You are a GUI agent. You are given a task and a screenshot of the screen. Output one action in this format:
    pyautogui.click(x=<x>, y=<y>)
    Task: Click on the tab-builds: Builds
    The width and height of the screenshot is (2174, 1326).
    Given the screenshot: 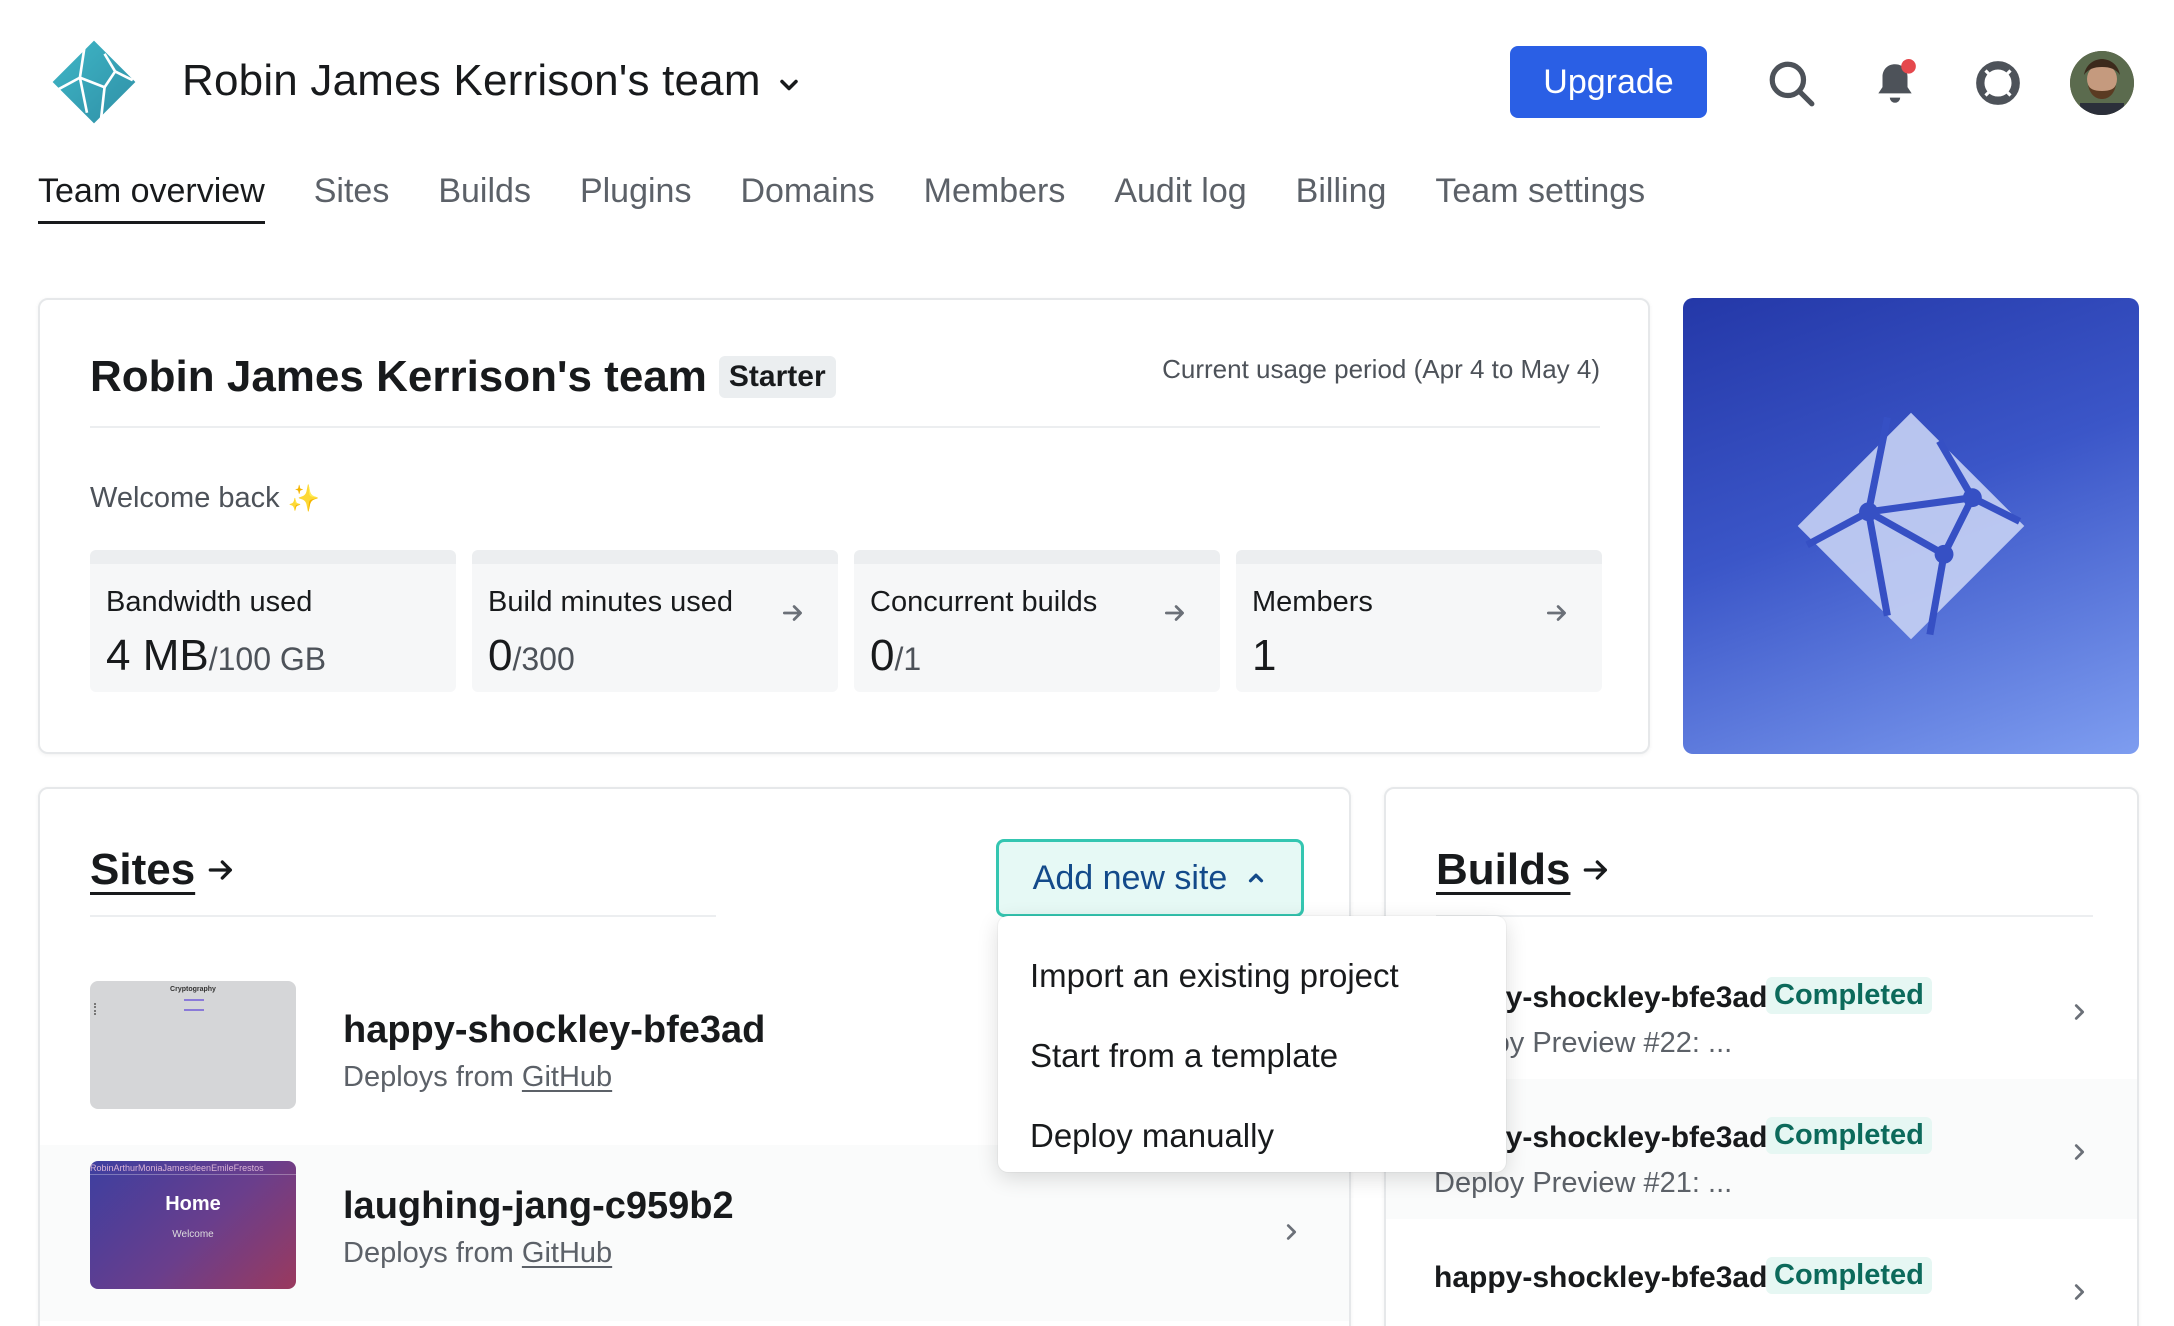 What is the action you would take?
    pyautogui.click(x=484, y=198)
    